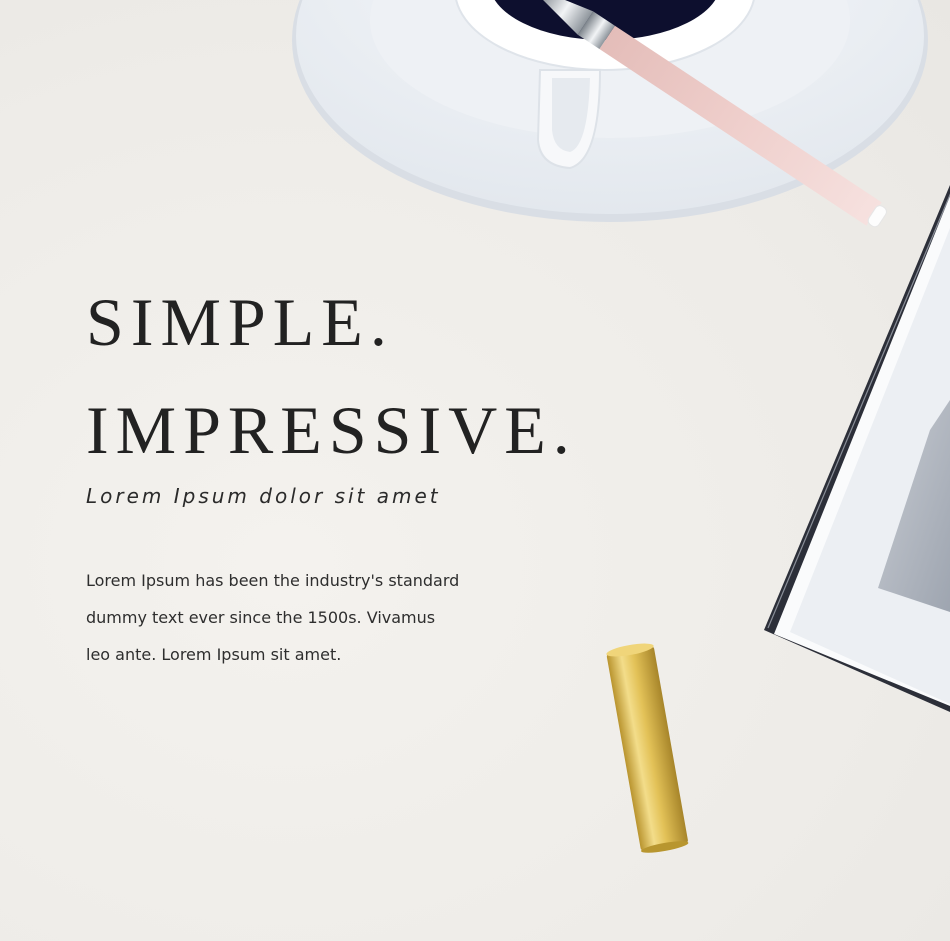 This screenshot has height=941, width=950. Describe the element at coordinates (263, 496) in the screenshot. I see `tagline: Lorem Ipsum dolor sit amet` at that location.